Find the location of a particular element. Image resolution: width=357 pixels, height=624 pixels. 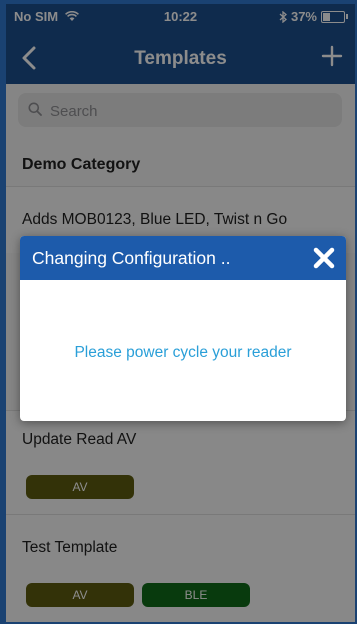

close-icon is located at coordinates (324, 258).